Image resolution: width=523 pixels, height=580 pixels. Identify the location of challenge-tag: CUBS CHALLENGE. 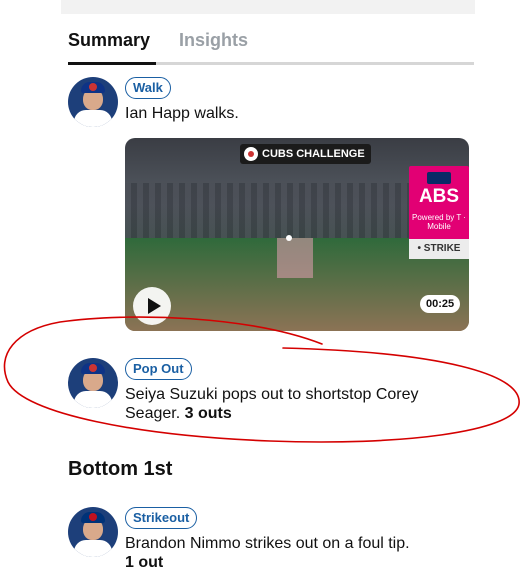
(305, 154).